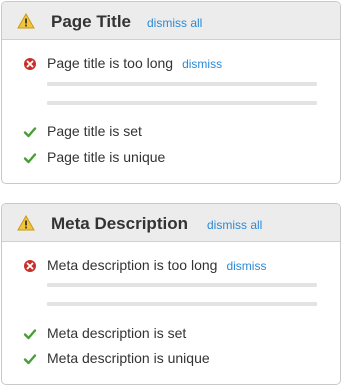 The image size is (342, 386). What do you see at coordinates (119, 223) in the screenshot?
I see `panel-title: Meta Description` at bounding box center [119, 223].